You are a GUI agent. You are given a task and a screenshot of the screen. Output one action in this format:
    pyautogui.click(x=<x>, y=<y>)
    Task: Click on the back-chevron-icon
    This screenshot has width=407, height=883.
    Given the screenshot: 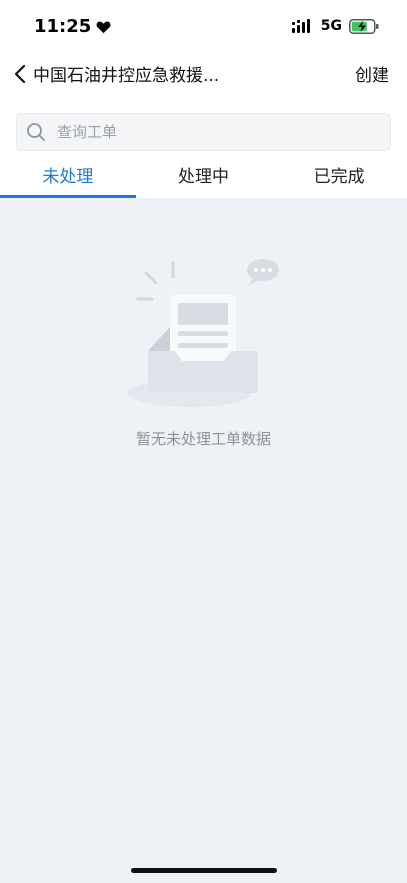 What is the action you would take?
    pyautogui.click(x=21, y=74)
    